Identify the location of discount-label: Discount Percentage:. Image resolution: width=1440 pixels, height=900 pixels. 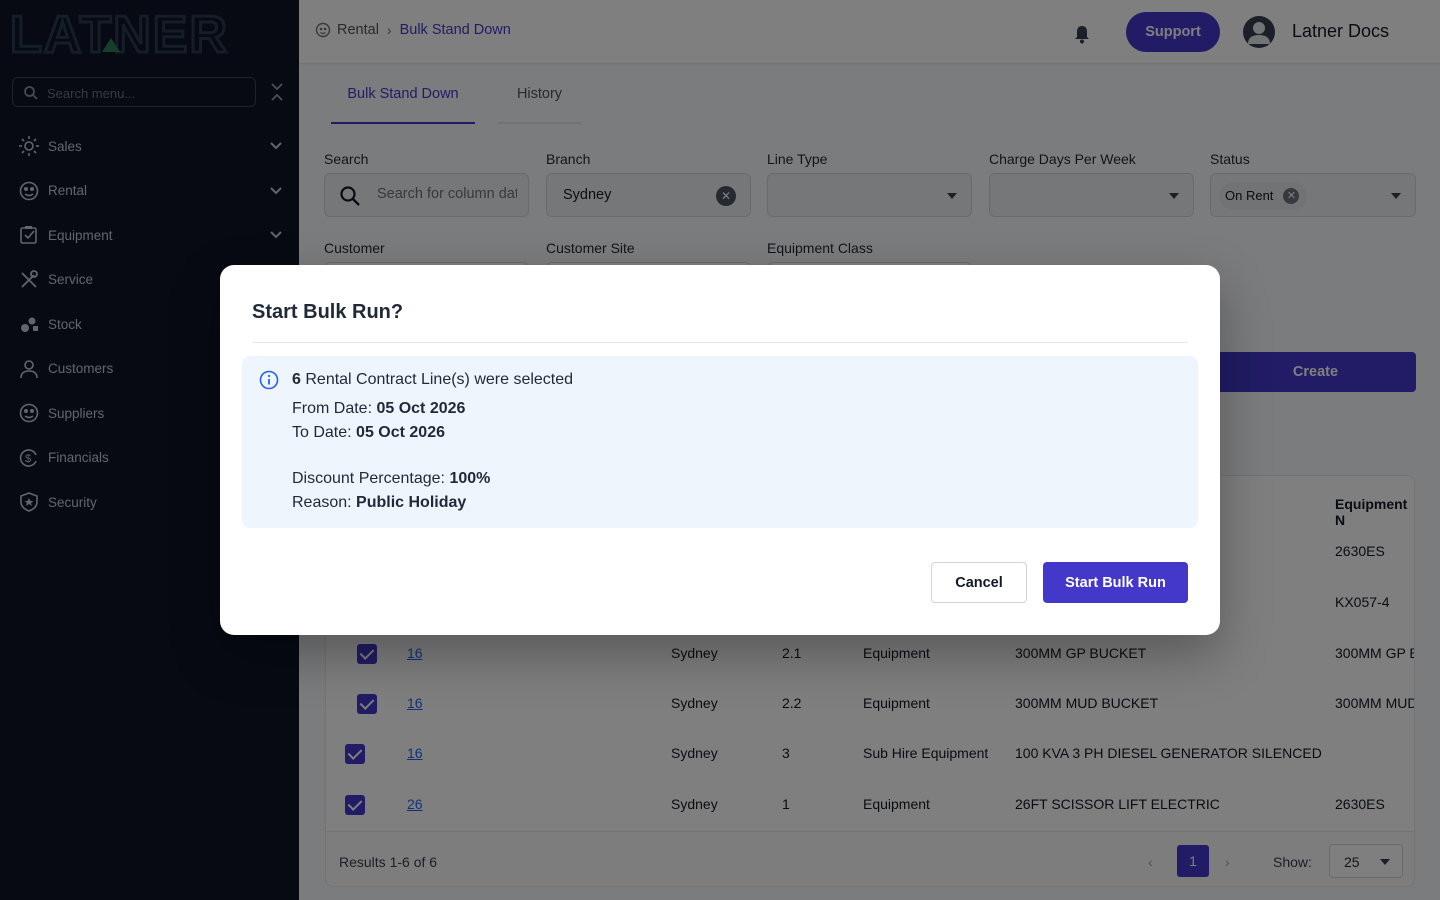
(368, 478).